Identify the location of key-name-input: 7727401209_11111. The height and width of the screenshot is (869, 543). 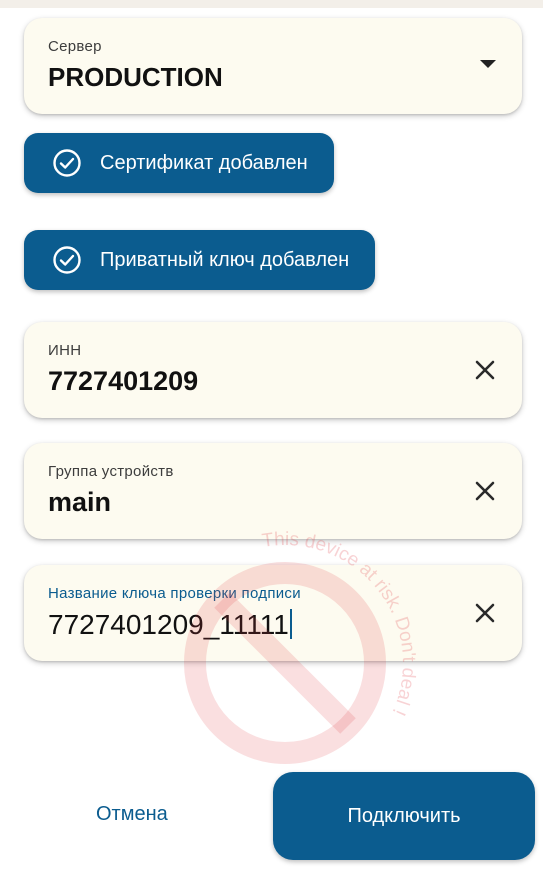
(170, 625).